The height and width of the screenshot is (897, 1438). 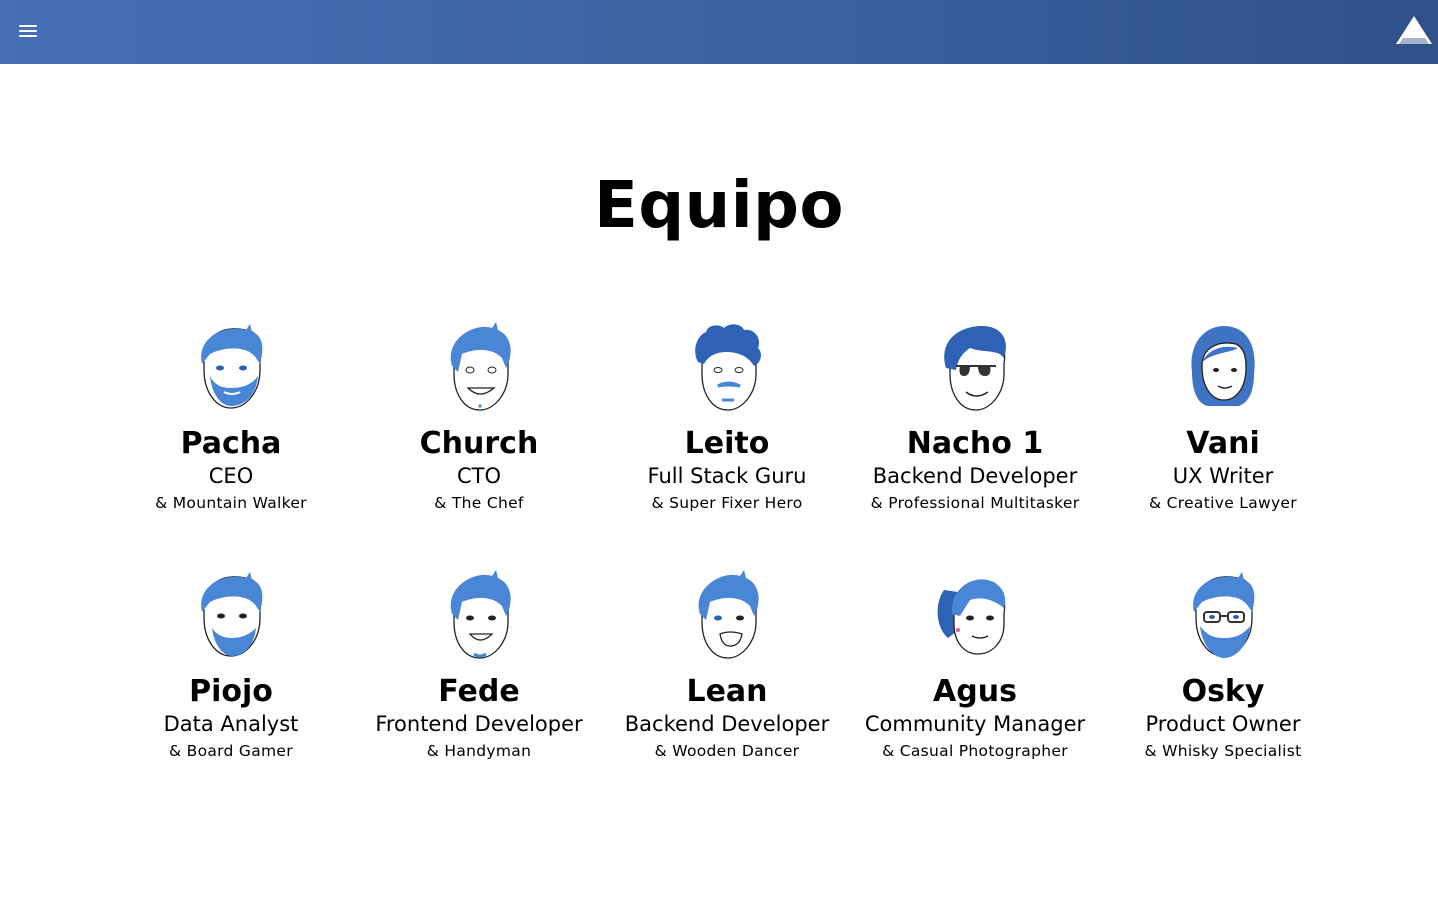 I want to click on member-hobby: & Handyman, so click(x=479, y=751).